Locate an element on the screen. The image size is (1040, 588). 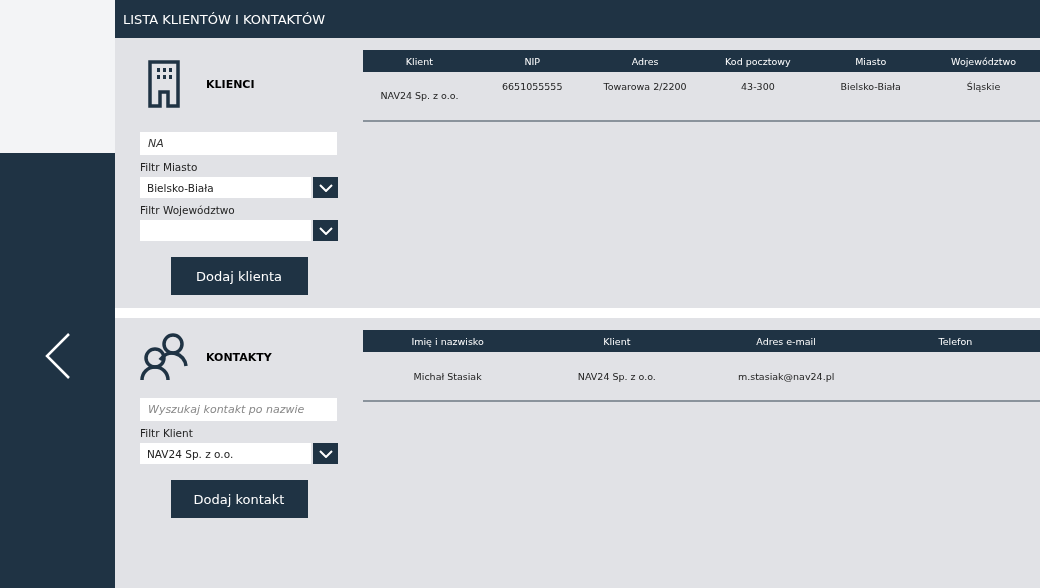
column-header: Adres e-mail is located at coordinates (786, 341).